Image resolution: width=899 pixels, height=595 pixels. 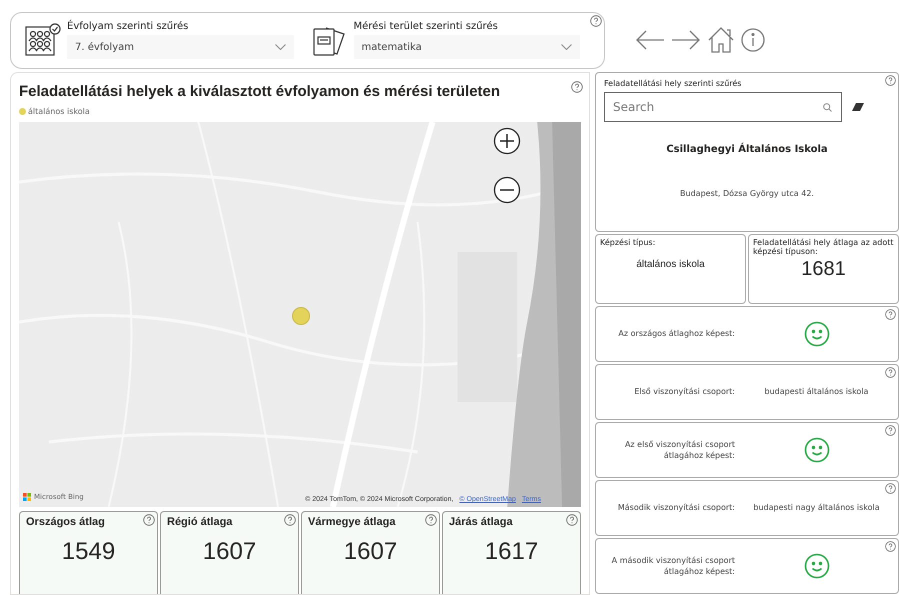 I want to click on comparison-label: Első viszonyítási csoport:, so click(x=684, y=392).